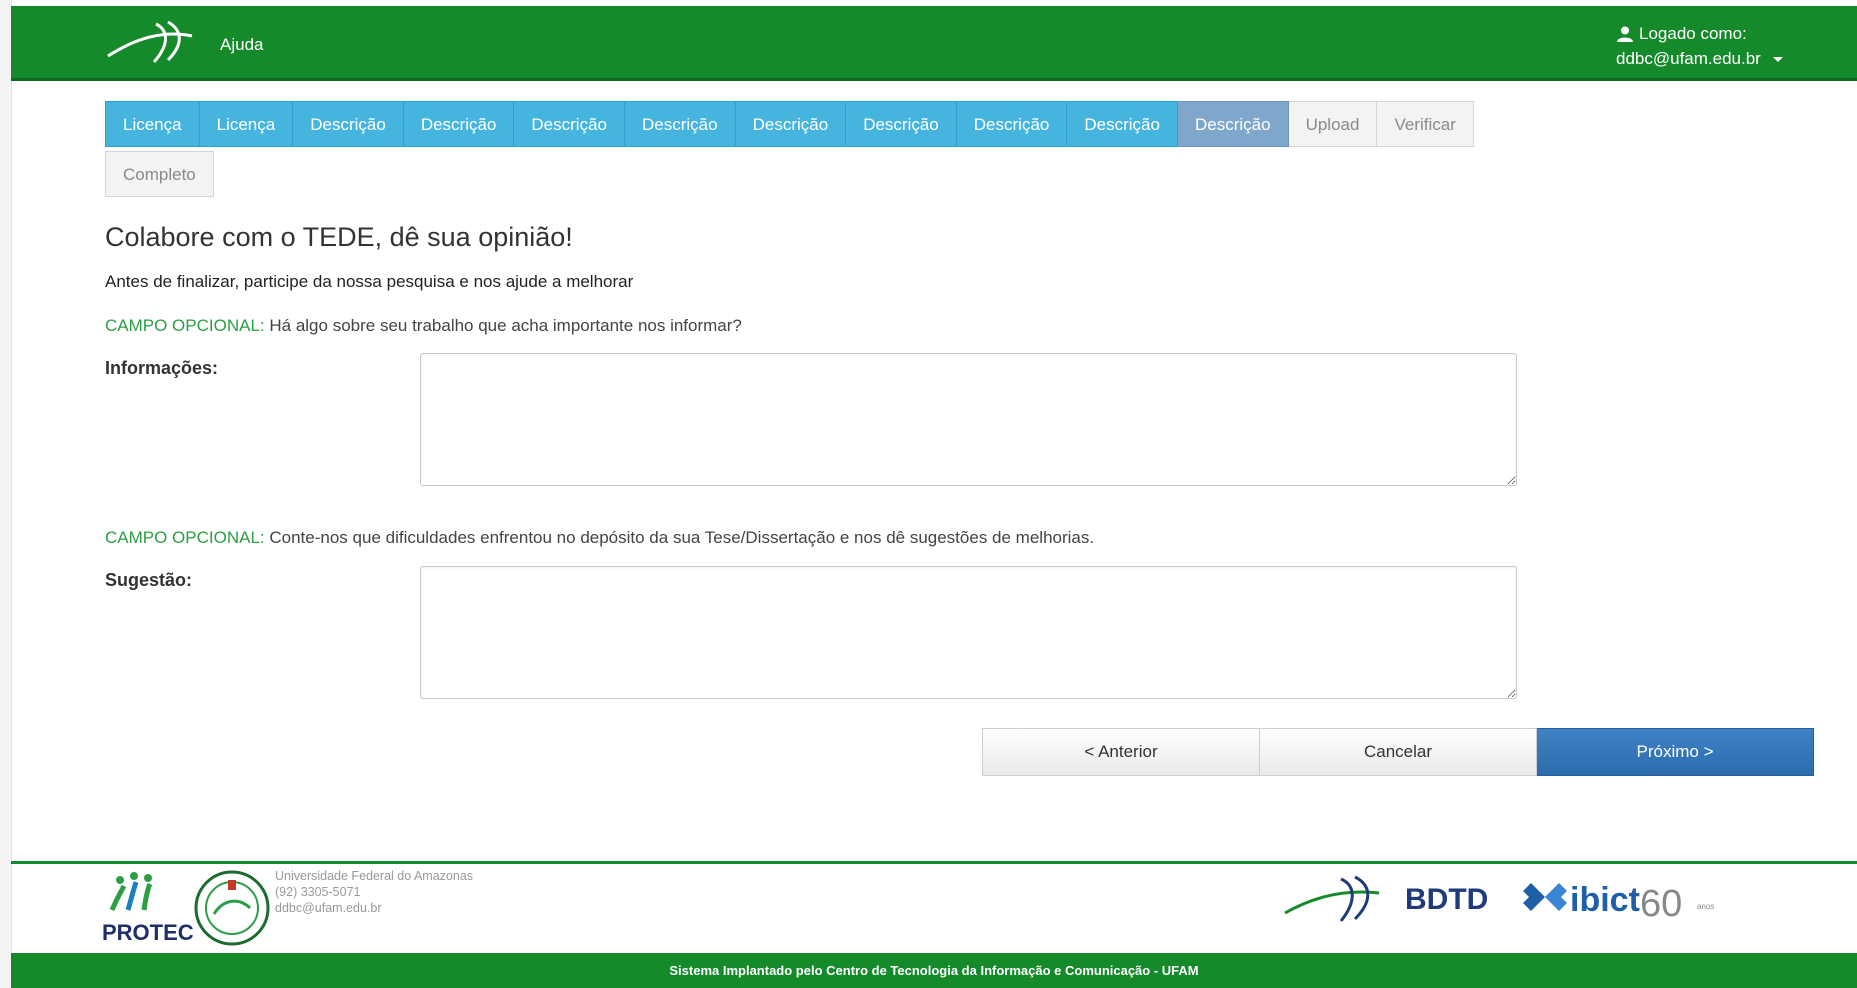 The image size is (1857, 988). I want to click on logged-as-label: Logado como:, so click(1693, 33).